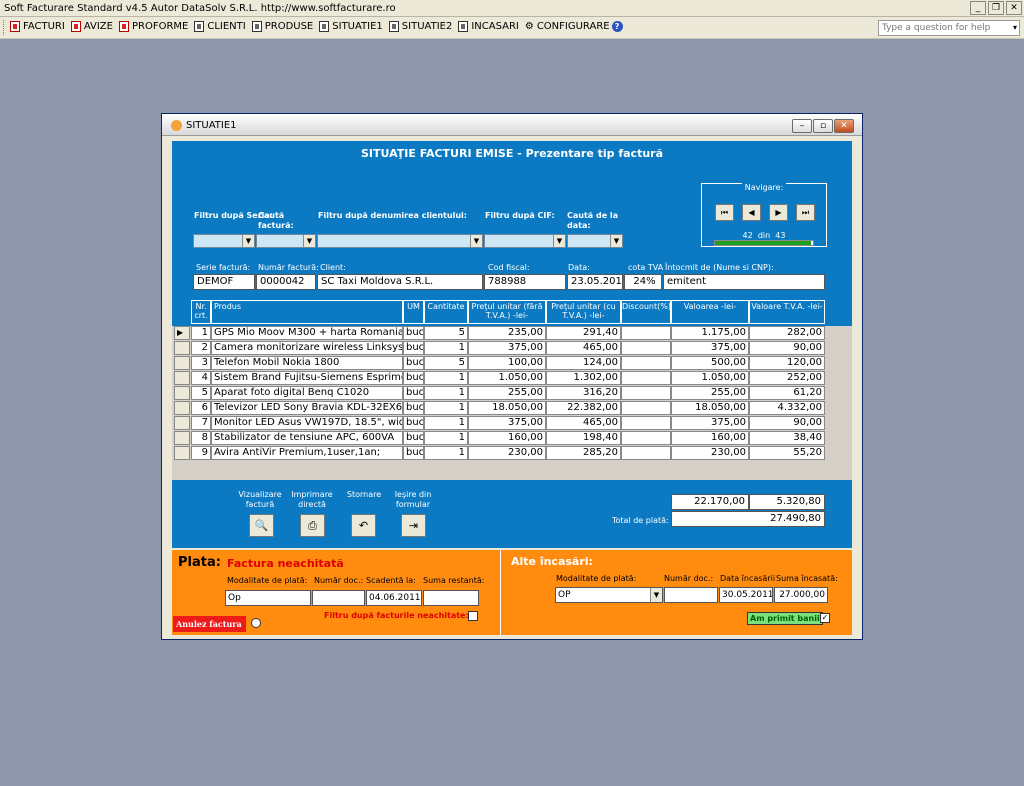 The height and width of the screenshot is (786, 1024). Describe the element at coordinates (787, 453) in the screenshot. I see `cell-tva: 55,20` at that location.